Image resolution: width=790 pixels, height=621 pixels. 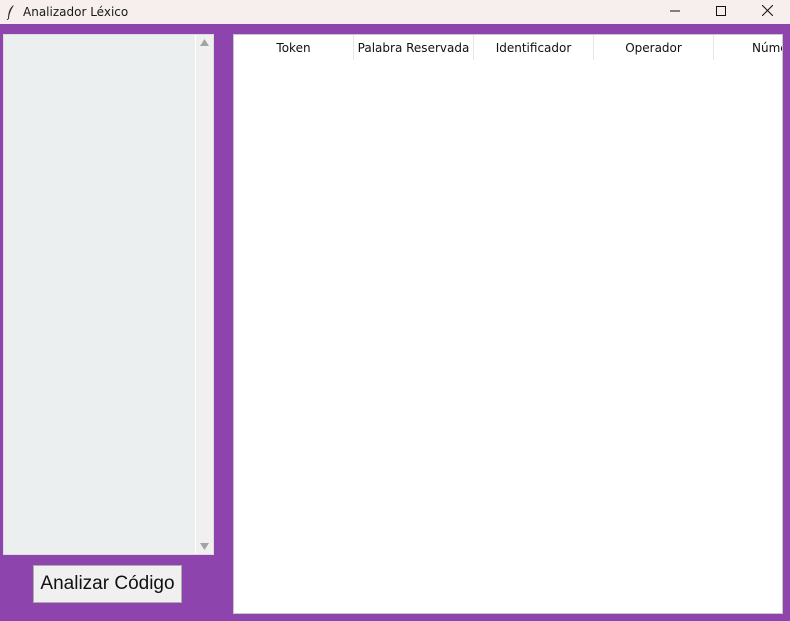 What do you see at coordinates (76, 12) in the screenshot?
I see `window-title: Analizador Léxico` at bounding box center [76, 12].